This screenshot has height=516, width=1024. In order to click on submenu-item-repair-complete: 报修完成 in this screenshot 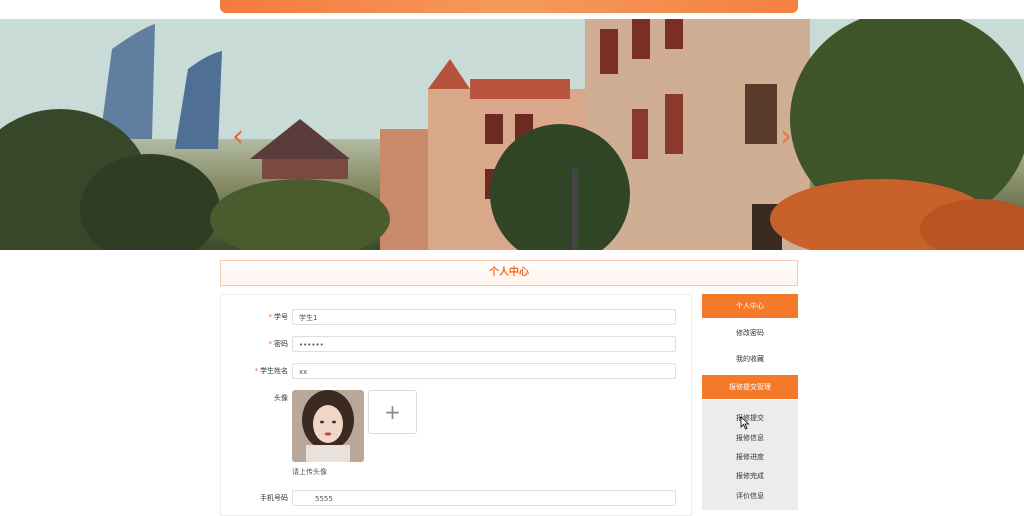, I will do `click(750, 476)`.